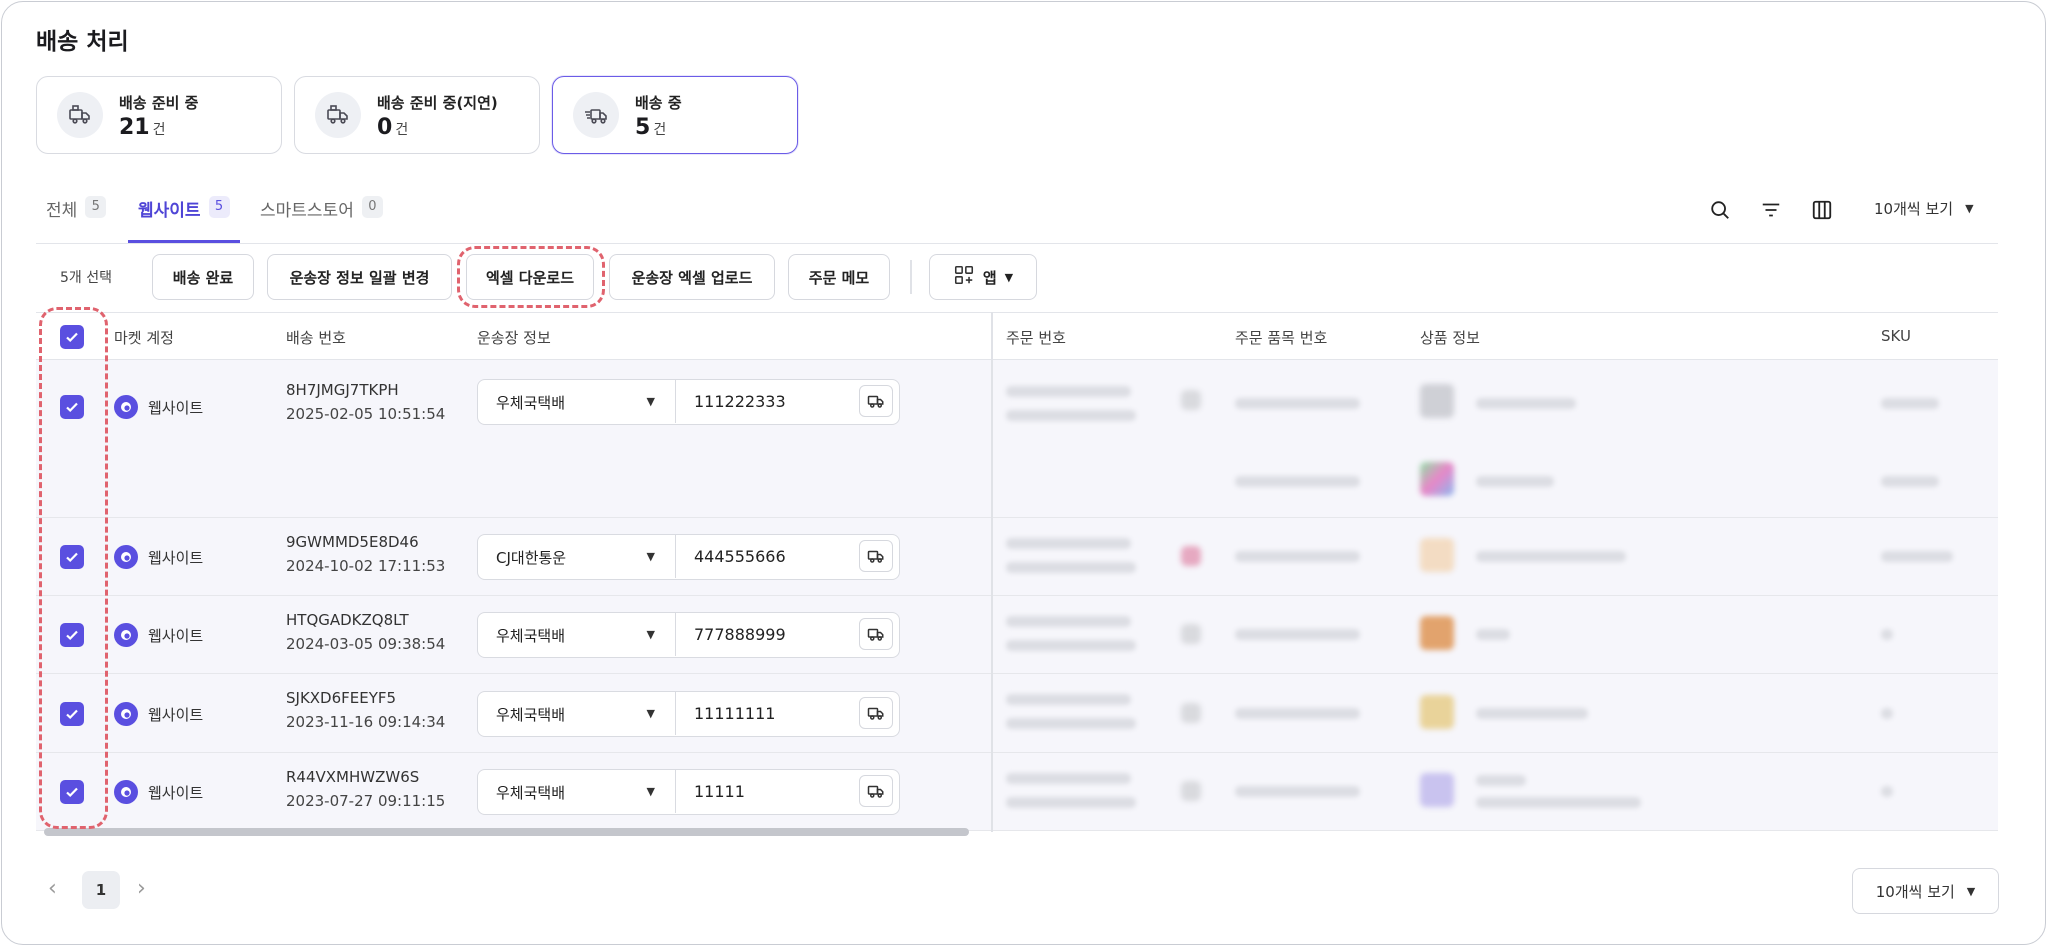  I want to click on tracking-editor: CJ대한통운 ▼ 444555666, so click(688, 557).